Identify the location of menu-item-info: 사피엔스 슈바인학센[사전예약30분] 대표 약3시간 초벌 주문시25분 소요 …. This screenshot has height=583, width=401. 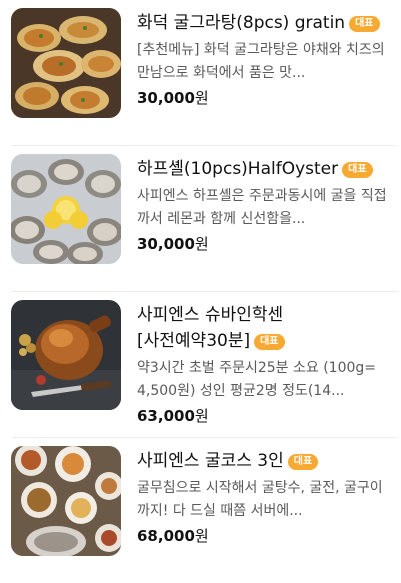
(266, 359).